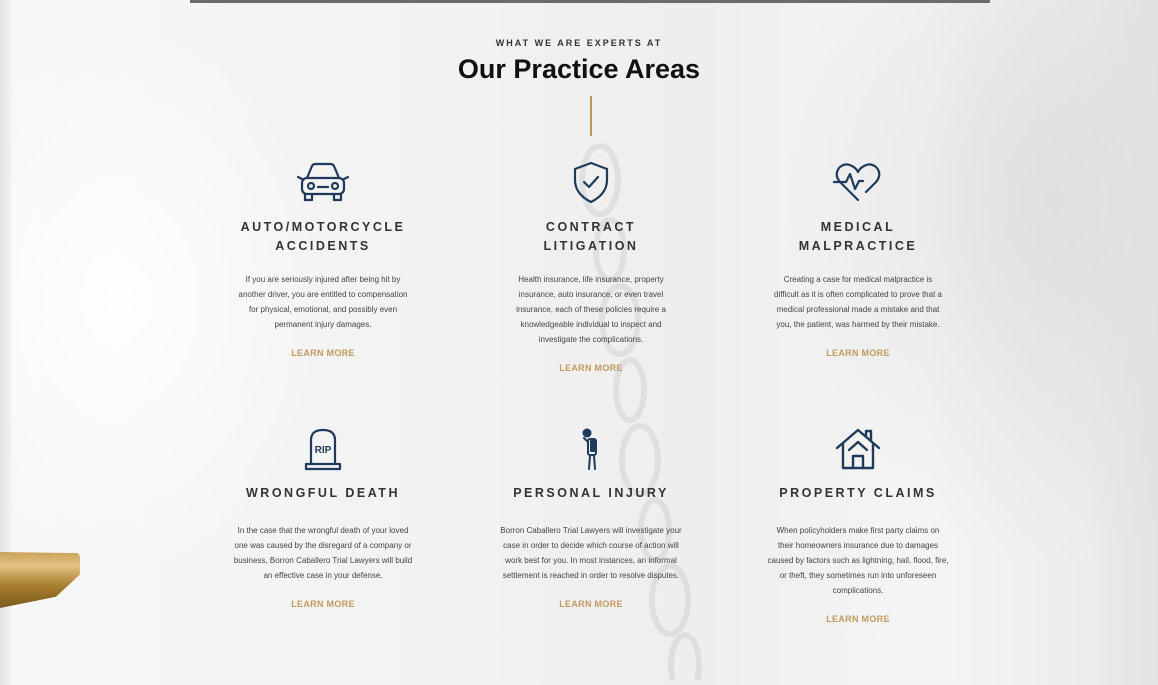 Image resolution: width=1158 pixels, height=685 pixels. I want to click on desc-line: investigate the complications., so click(591, 339).